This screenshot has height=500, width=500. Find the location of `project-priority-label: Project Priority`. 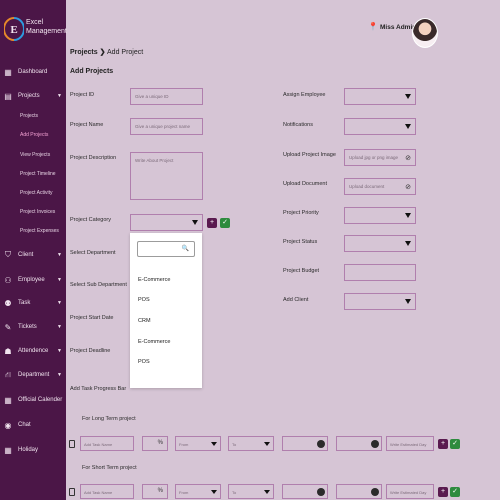

project-priority-label: Project Priority is located at coordinates (301, 213).